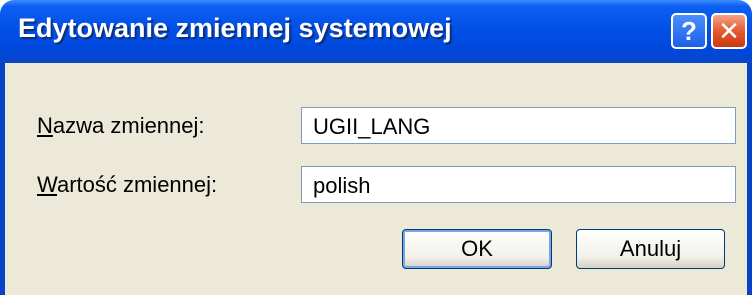  Describe the element at coordinates (518, 184) in the screenshot. I see `variable-value-input: polish` at that location.